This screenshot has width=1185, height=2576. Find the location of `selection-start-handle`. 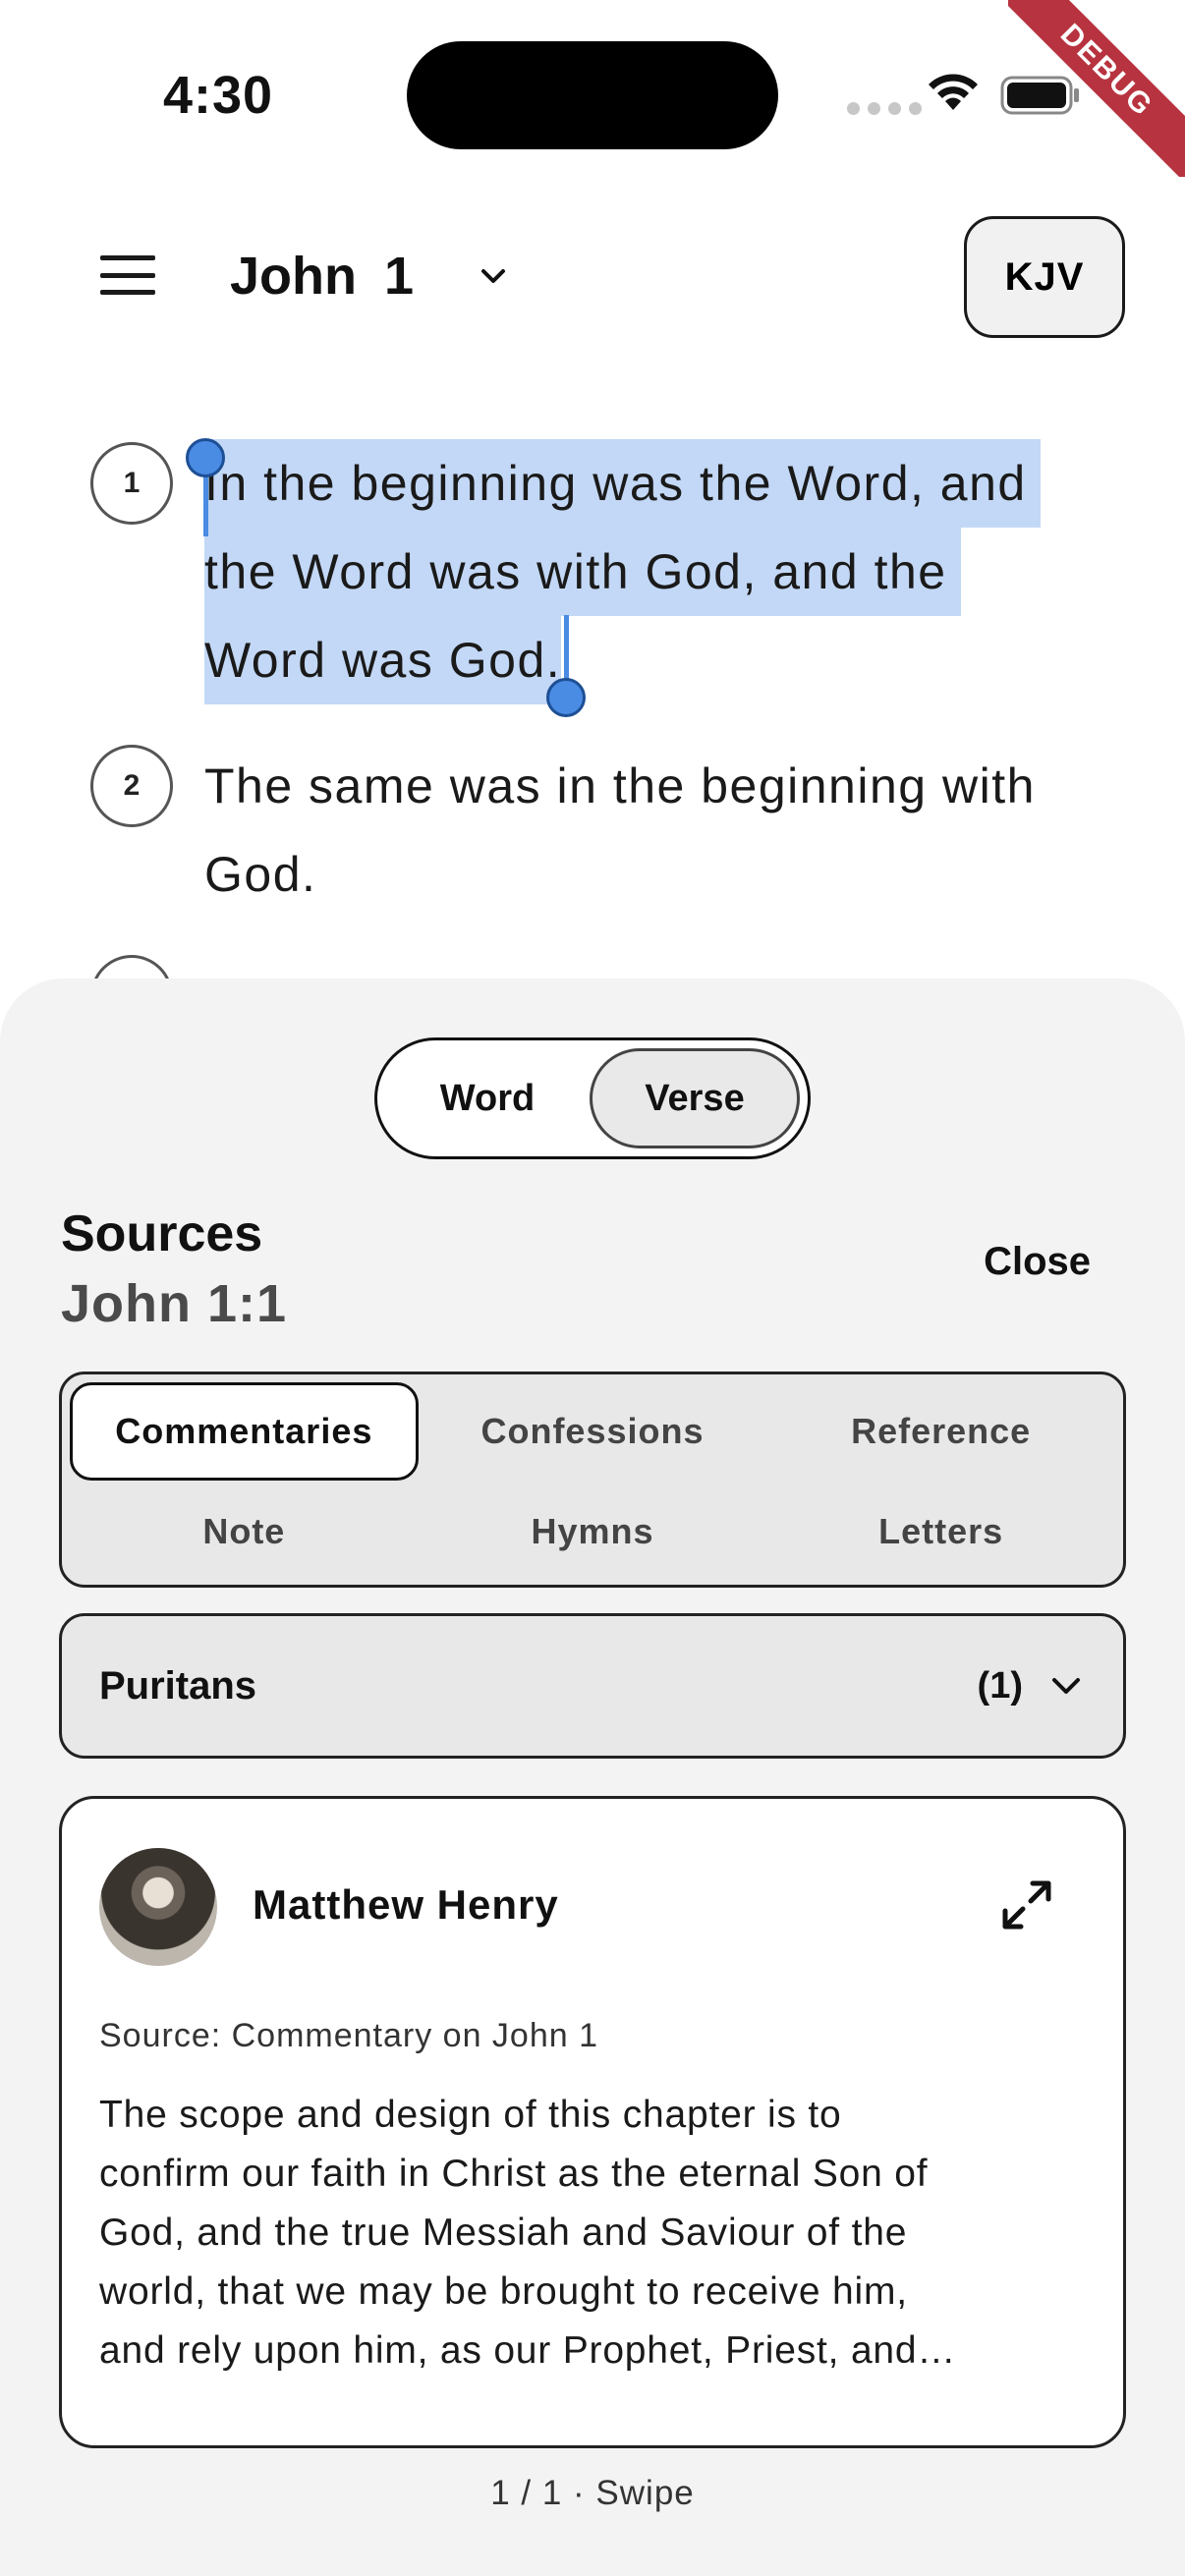

selection-start-handle is located at coordinates (206, 457).